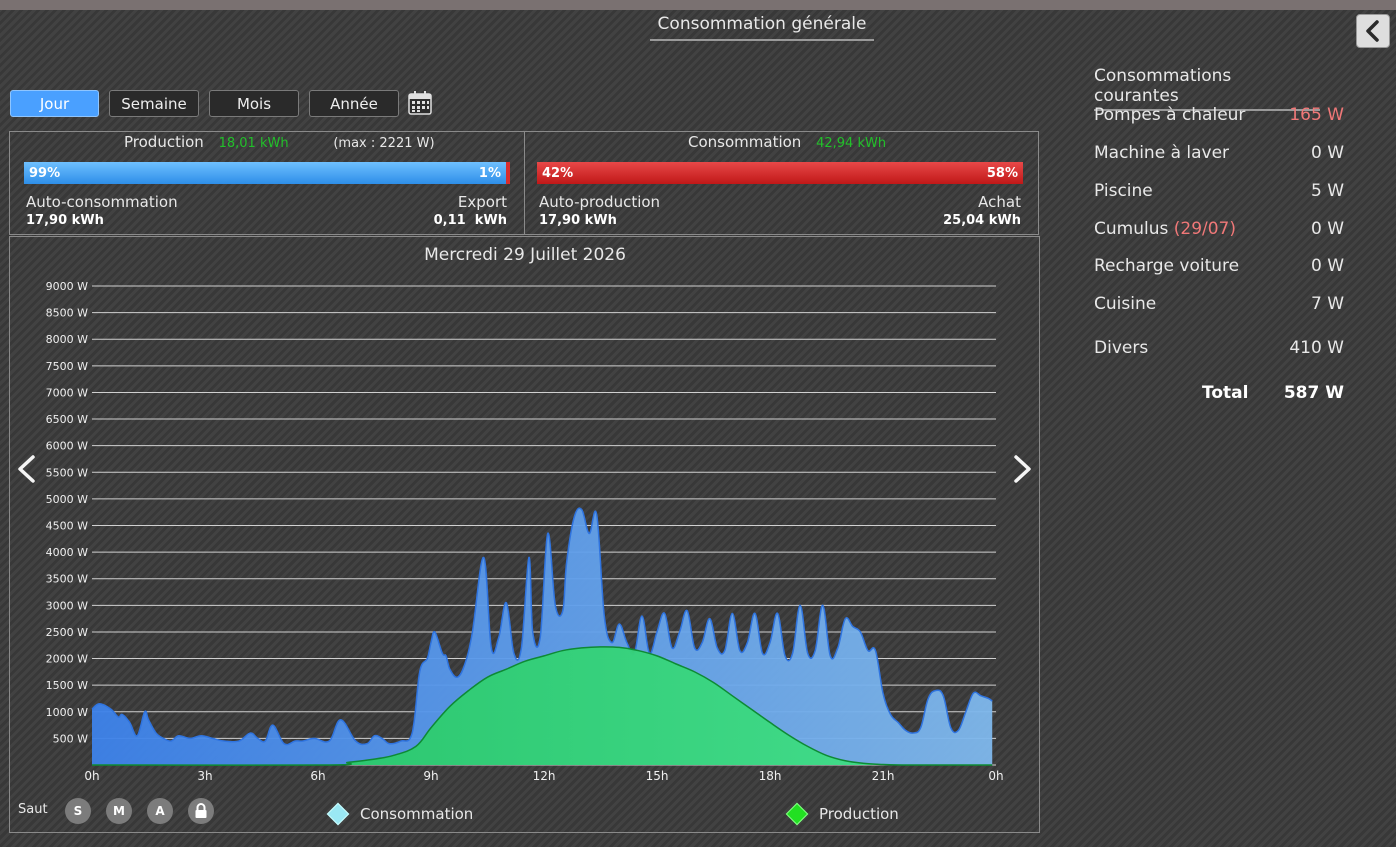 The width and height of the screenshot is (1396, 847). What do you see at coordinates (999, 202) in the screenshot?
I see `consumption-buy-label: Achat` at bounding box center [999, 202].